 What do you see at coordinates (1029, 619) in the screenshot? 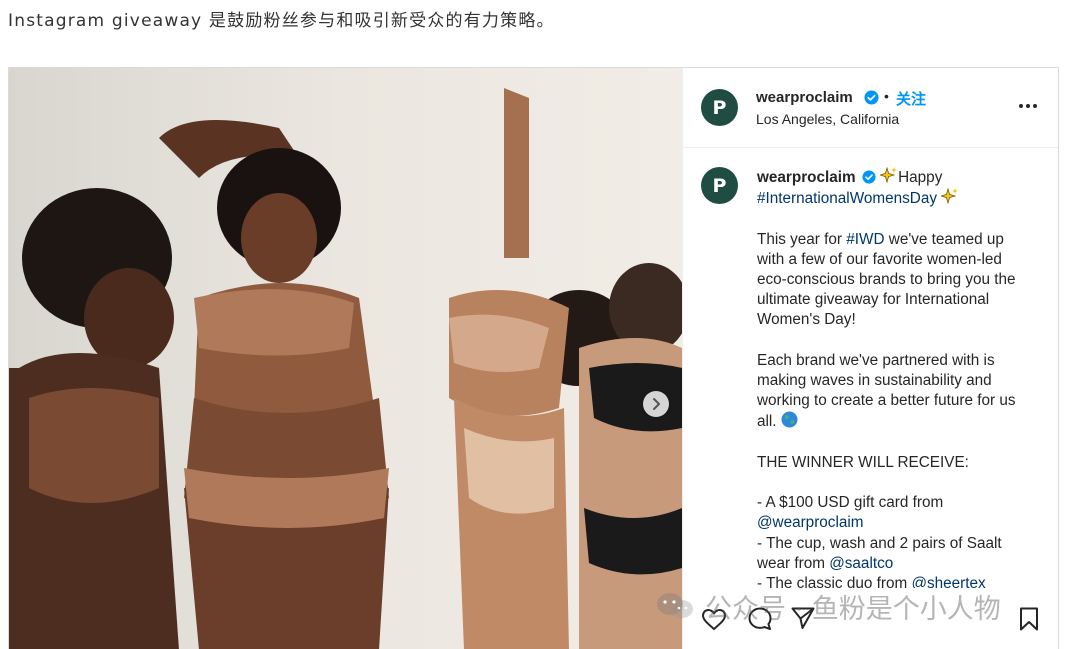
I see `bookmark-icon` at bounding box center [1029, 619].